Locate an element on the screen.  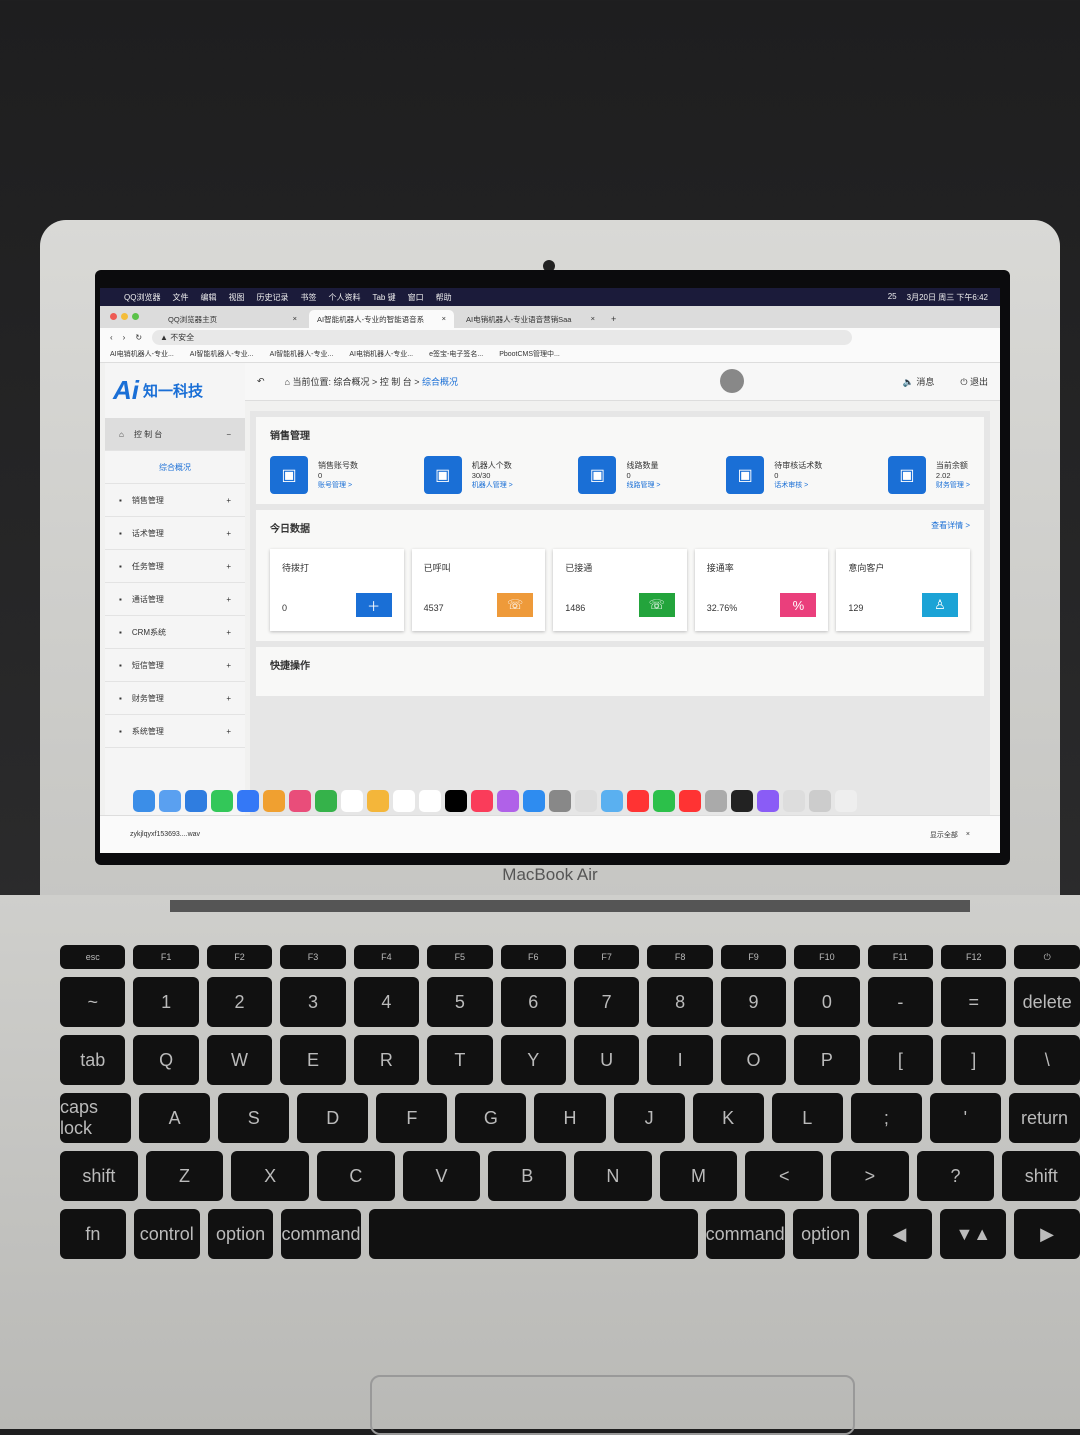
key: C is located at coordinates (356, 1176).